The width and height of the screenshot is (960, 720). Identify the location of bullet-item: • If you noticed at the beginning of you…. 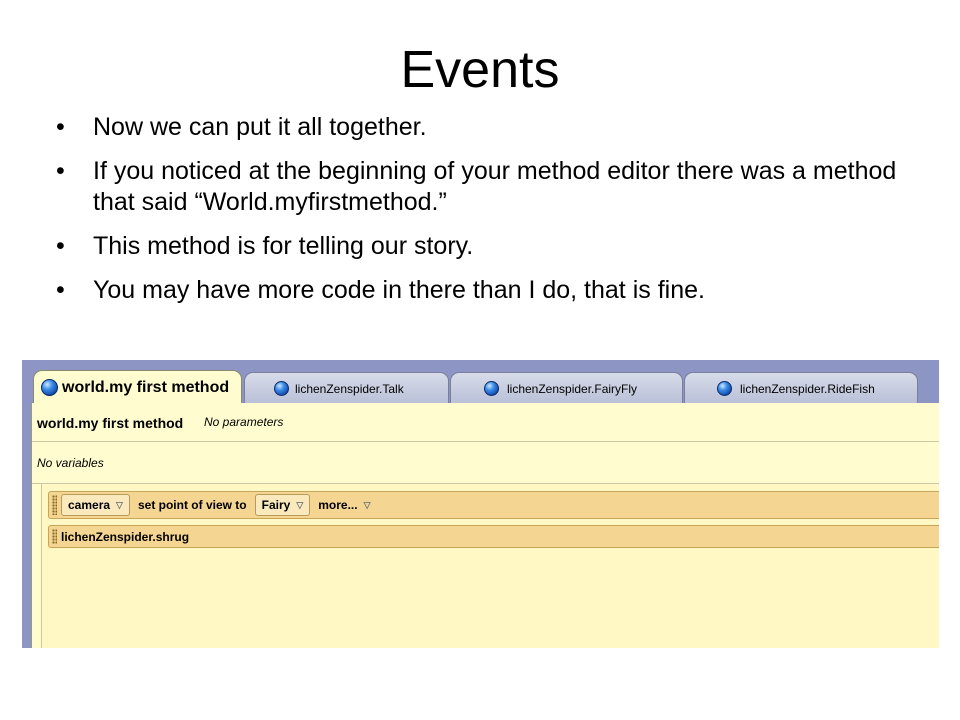
(496, 187).